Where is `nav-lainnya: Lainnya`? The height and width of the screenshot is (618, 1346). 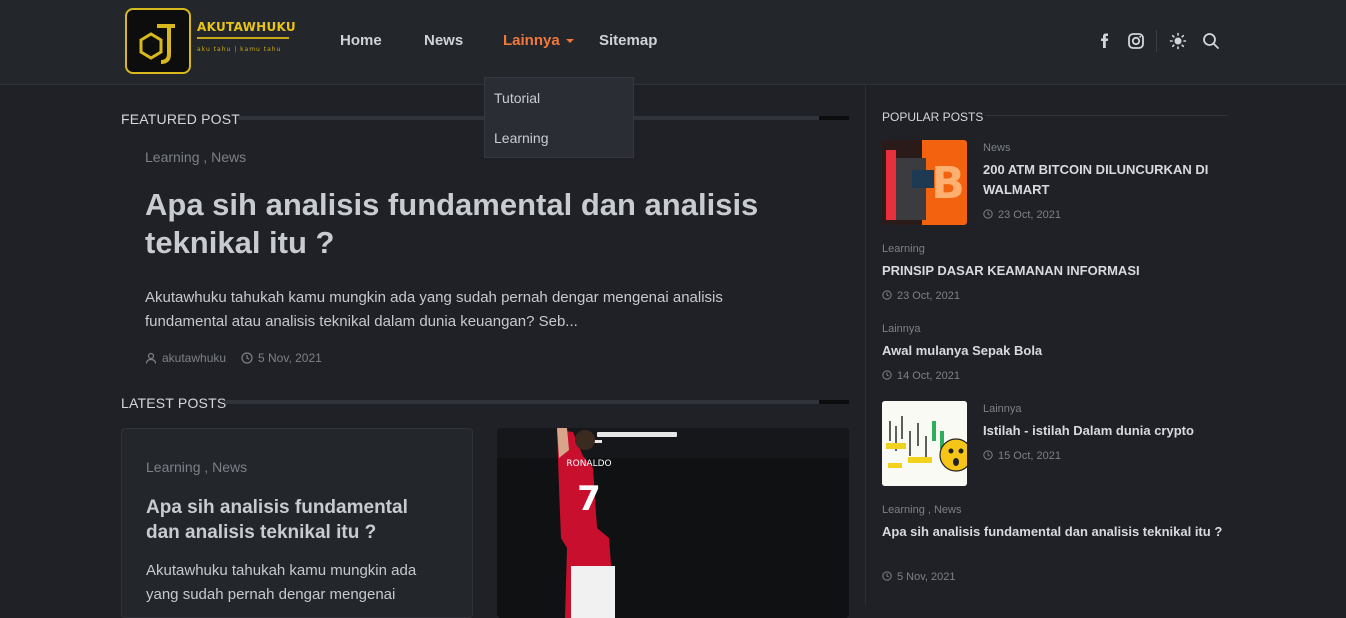
nav-lainnya: Lainnya is located at coordinates (538, 40).